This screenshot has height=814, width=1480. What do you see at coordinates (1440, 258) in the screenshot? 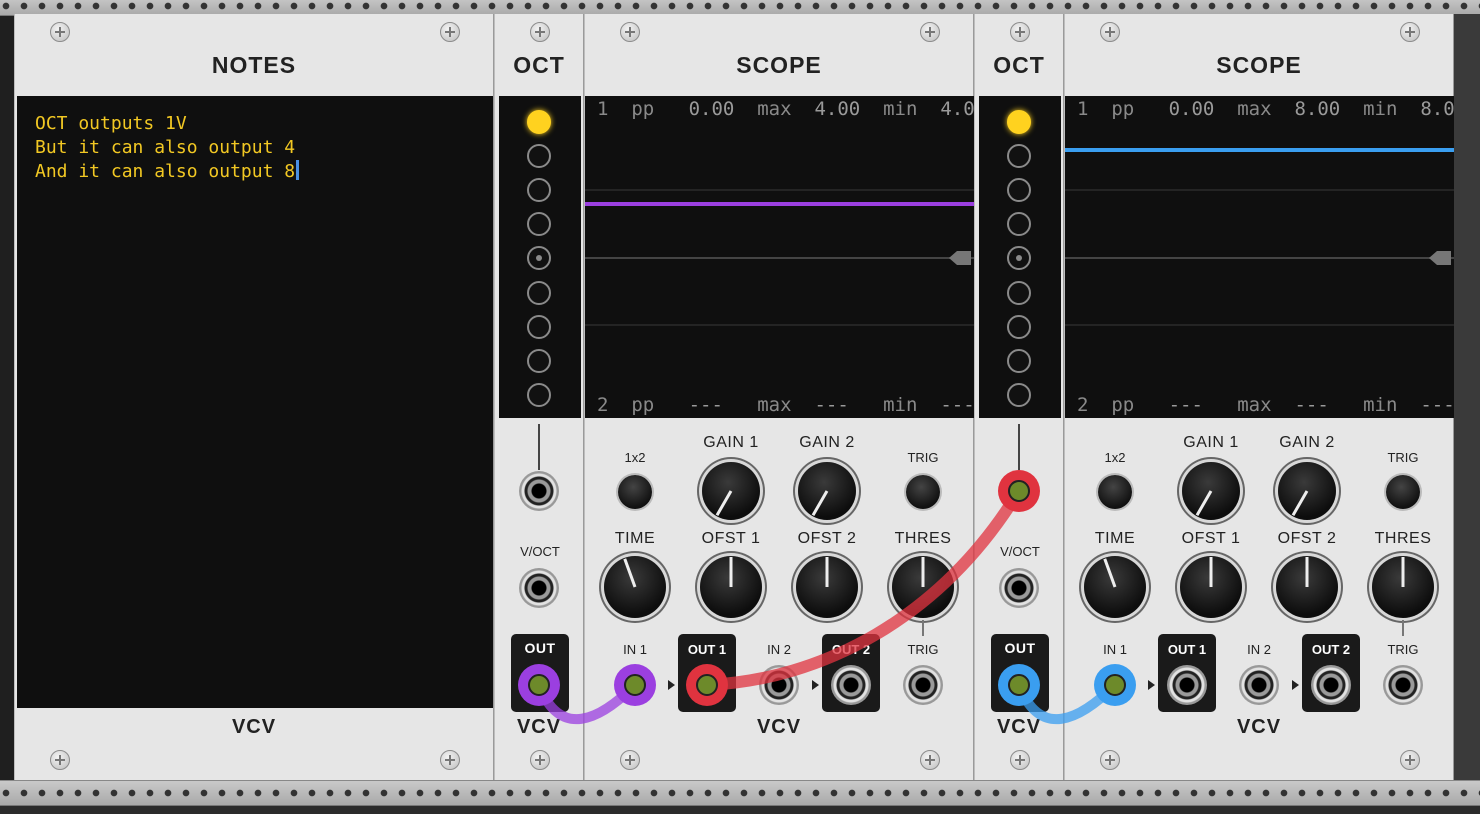
I see `trigger-marker-icon` at bounding box center [1440, 258].